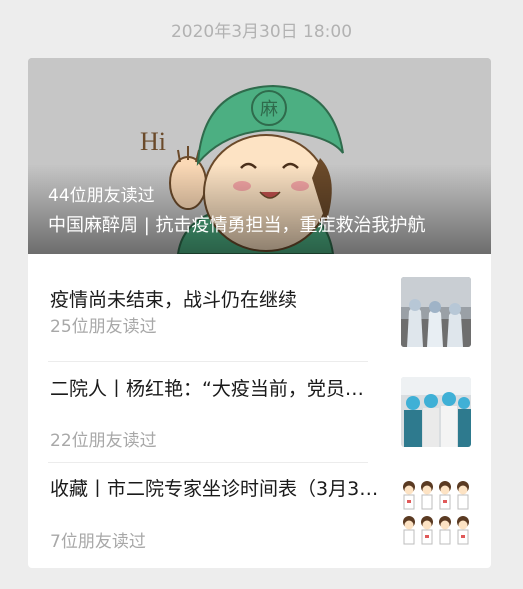 Image resolution: width=523 pixels, height=589 pixels. Describe the element at coordinates (103, 327) in the screenshot. I see `article-read-count: 25位朋友读过` at that location.